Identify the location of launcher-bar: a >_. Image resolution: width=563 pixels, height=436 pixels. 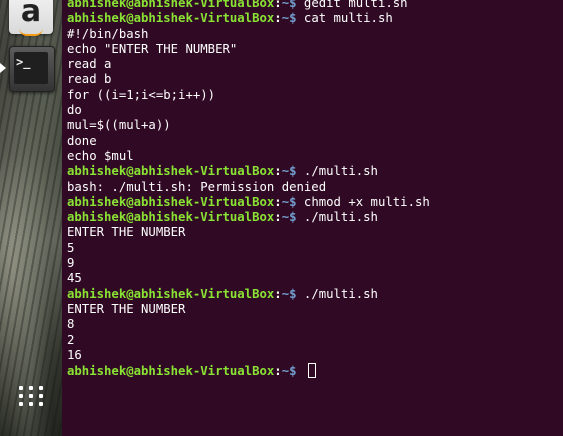
(31, 218).